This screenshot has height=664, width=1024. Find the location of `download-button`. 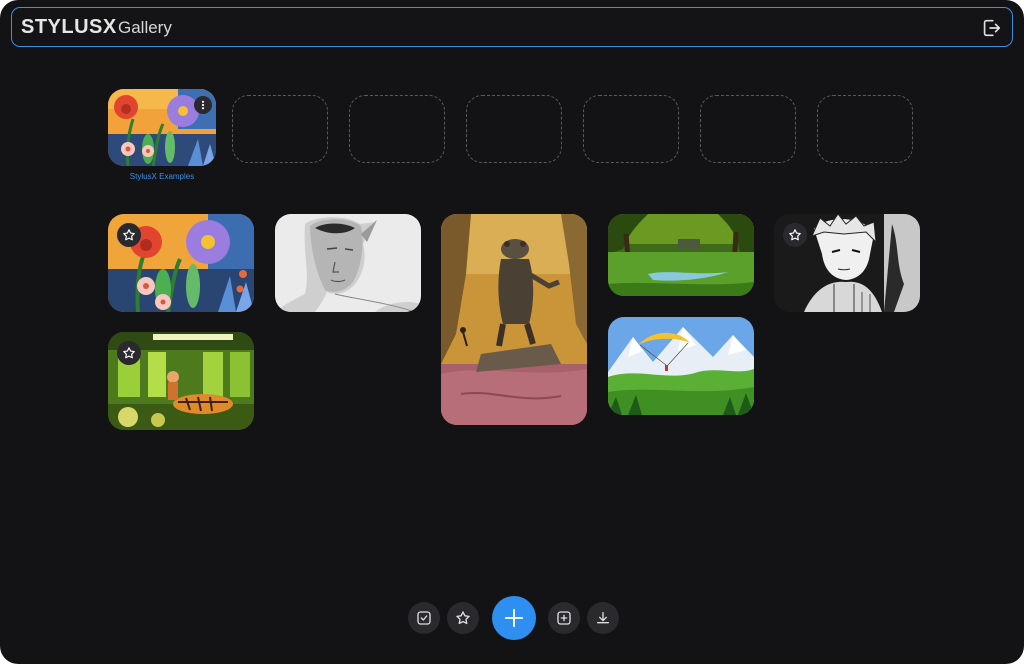

download-button is located at coordinates (603, 618).